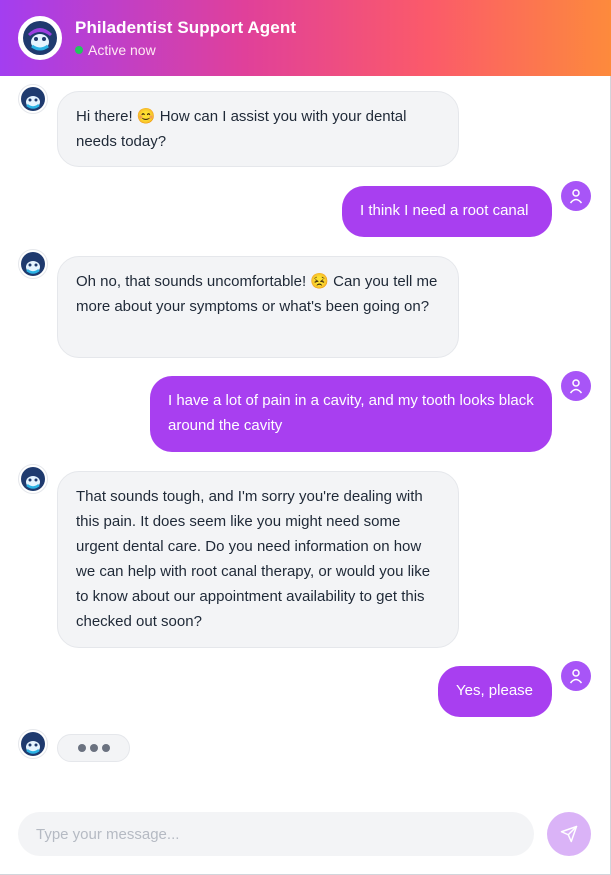 This screenshot has height=875, width=611. Describe the element at coordinates (495, 691) in the screenshot. I see `user-message: Yes, please` at that location.